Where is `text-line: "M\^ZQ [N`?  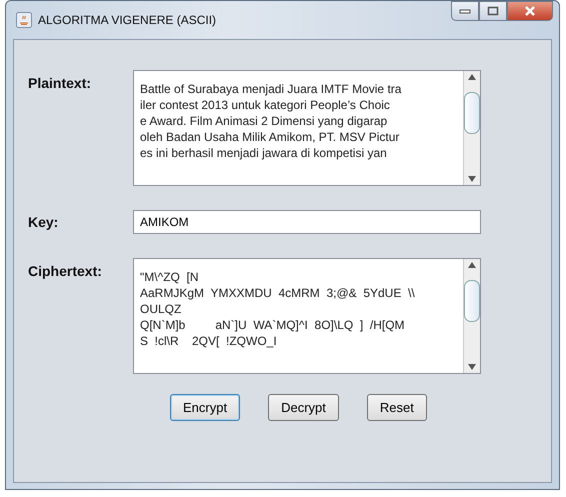 text-line: "M\^ZQ [N is located at coordinates (170, 277).